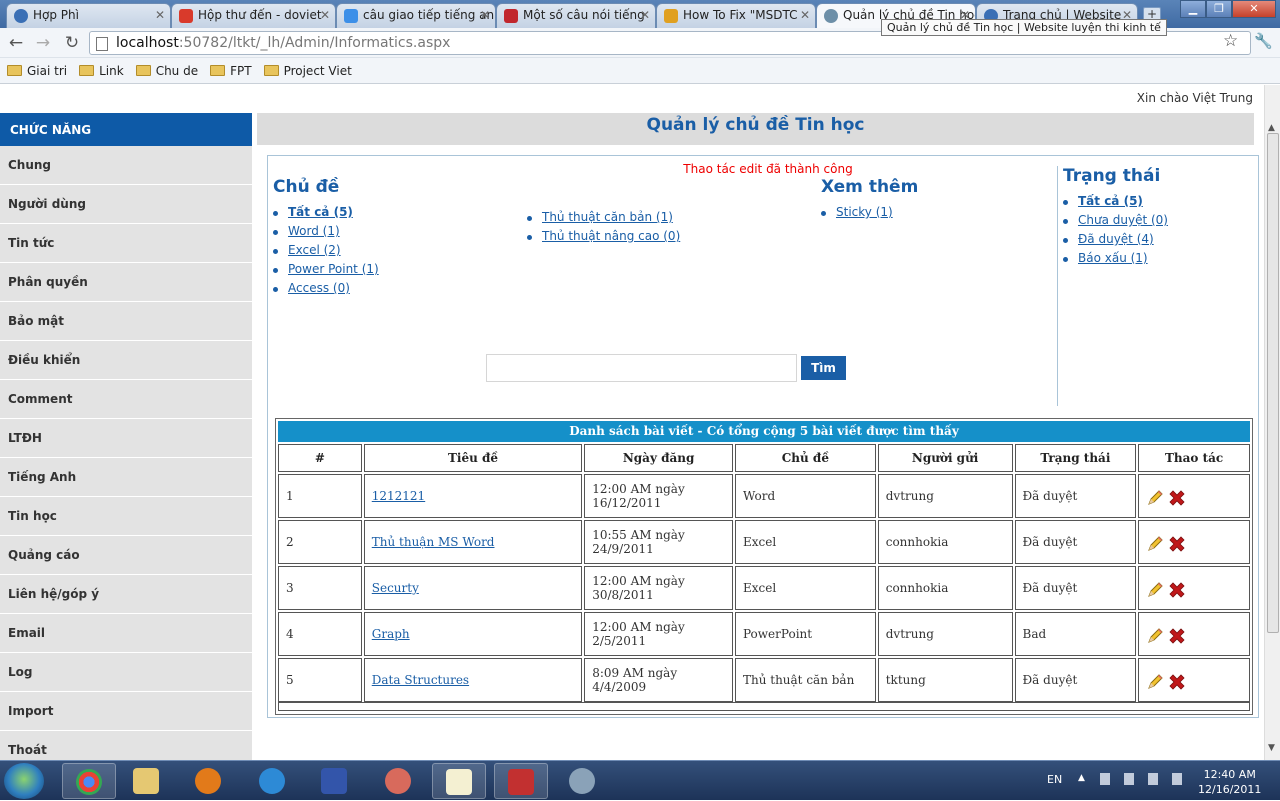 The width and height of the screenshot is (1280, 801). Describe the element at coordinates (1229, 782) in the screenshot. I see `clock: 12:40 AM 12/16/2011` at that location.